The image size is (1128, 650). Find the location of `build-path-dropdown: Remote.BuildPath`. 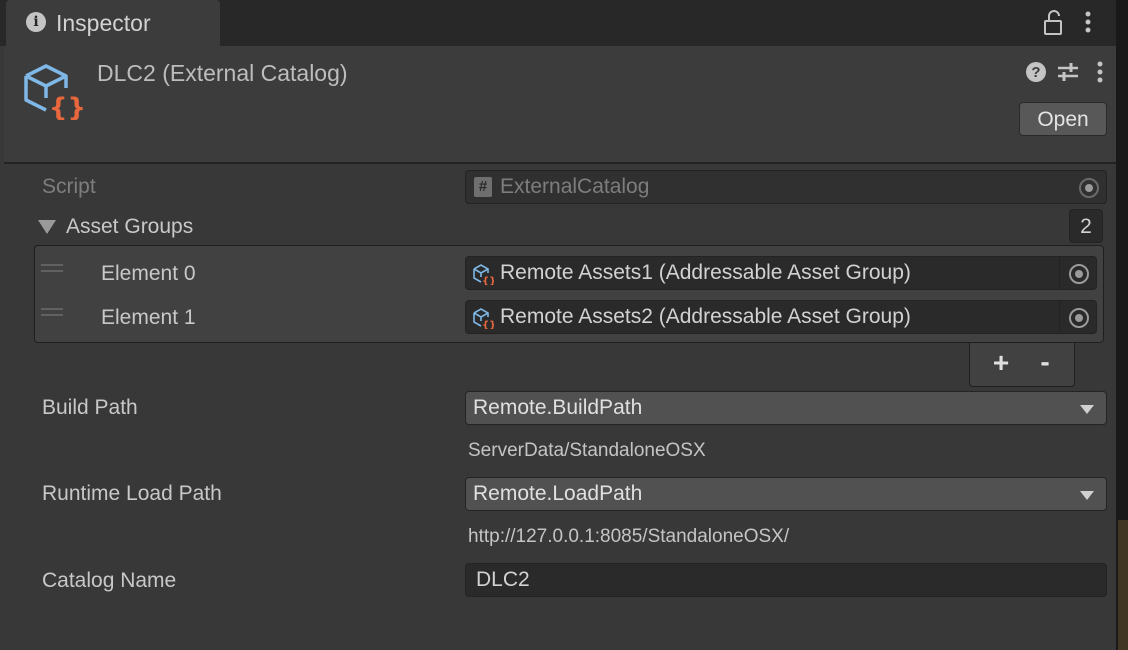

build-path-dropdown: Remote.BuildPath is located at coordinates (786, 408).